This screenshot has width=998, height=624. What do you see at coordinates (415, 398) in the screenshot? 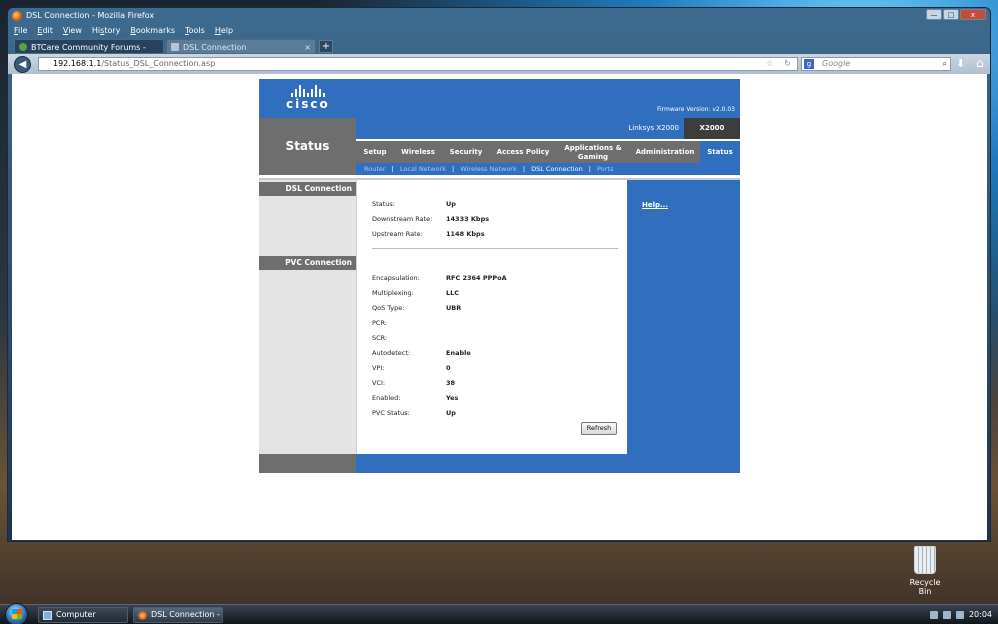
I see `pvc-row-enabled: Enabled: Yes` at bounding box center [415, 398].